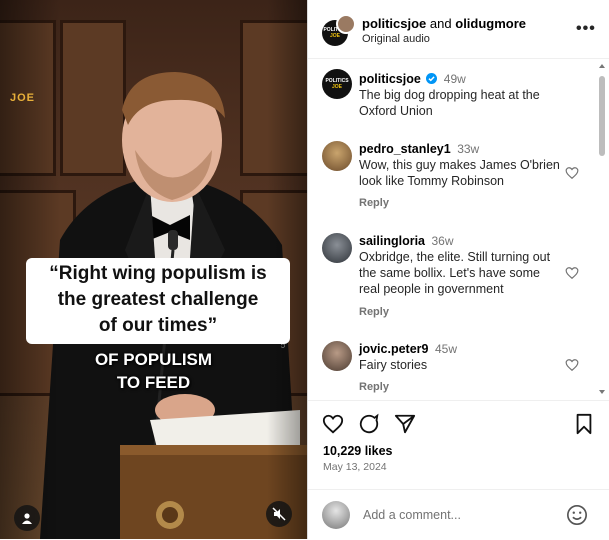 This screenshot has width=609, height=540. Describe the element at coordinates (442, 241) in the screenshot. I see `comment-time: 36w` at that location.